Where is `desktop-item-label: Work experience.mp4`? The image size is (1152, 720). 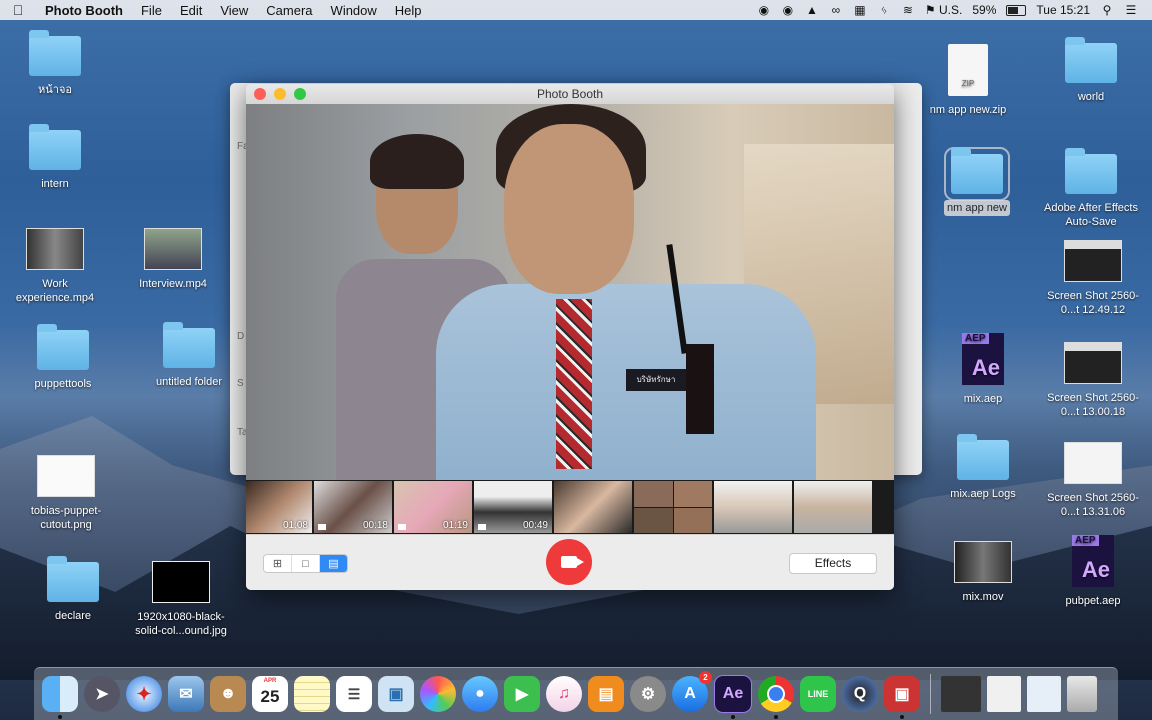 desktop-item-label: Work experience.mp4 is located at coordinates (55, 291).